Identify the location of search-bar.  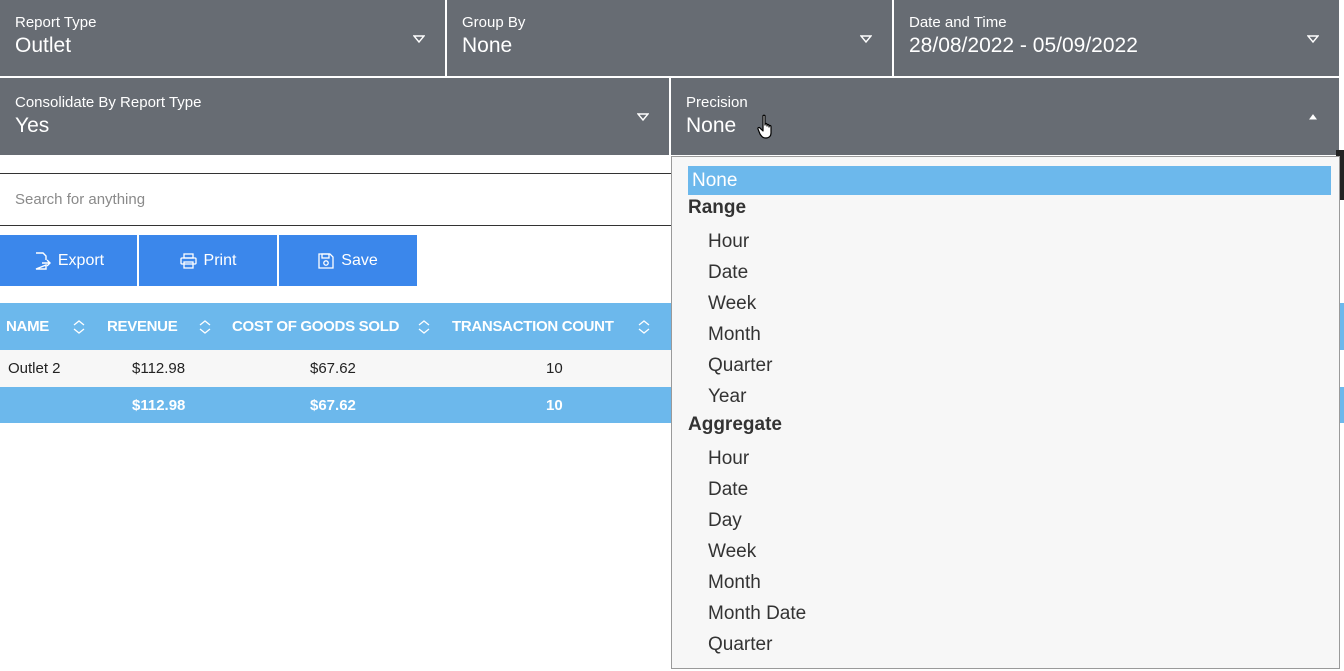
(345, 199).